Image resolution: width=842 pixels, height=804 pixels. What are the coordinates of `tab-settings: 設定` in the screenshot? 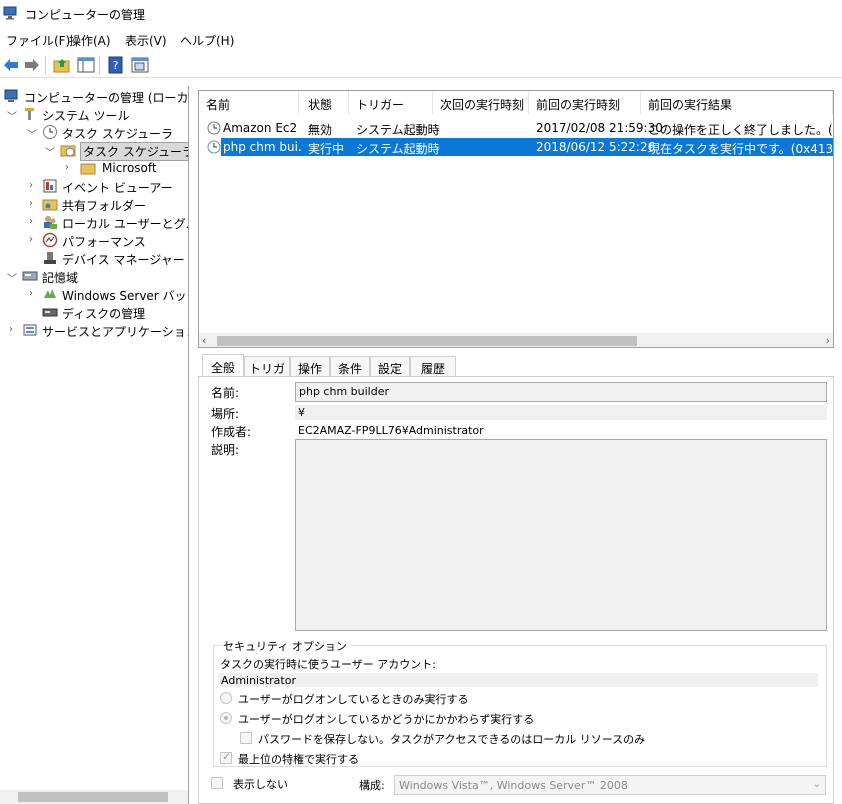 It's located at (390, 366).